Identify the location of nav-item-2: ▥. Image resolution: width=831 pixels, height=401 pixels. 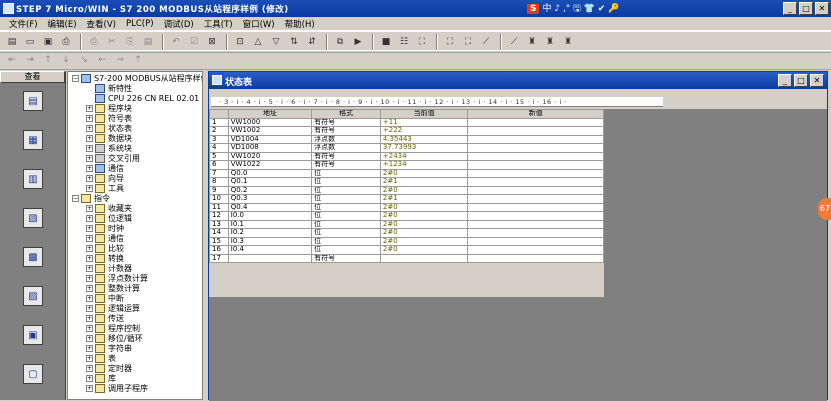
(33, 180).